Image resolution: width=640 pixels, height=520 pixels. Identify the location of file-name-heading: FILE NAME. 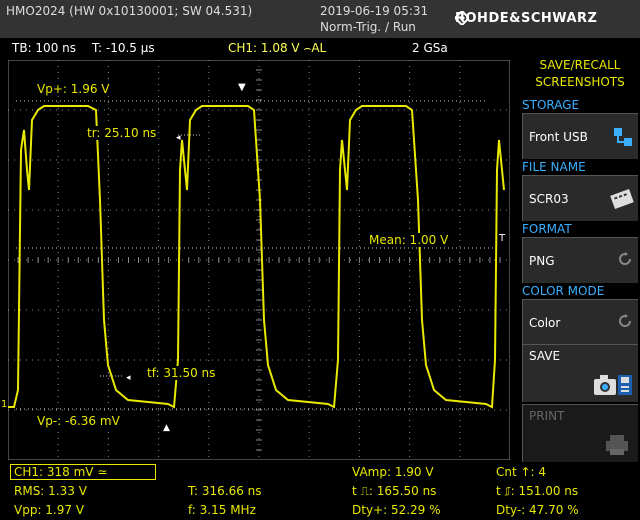
(554, 167).